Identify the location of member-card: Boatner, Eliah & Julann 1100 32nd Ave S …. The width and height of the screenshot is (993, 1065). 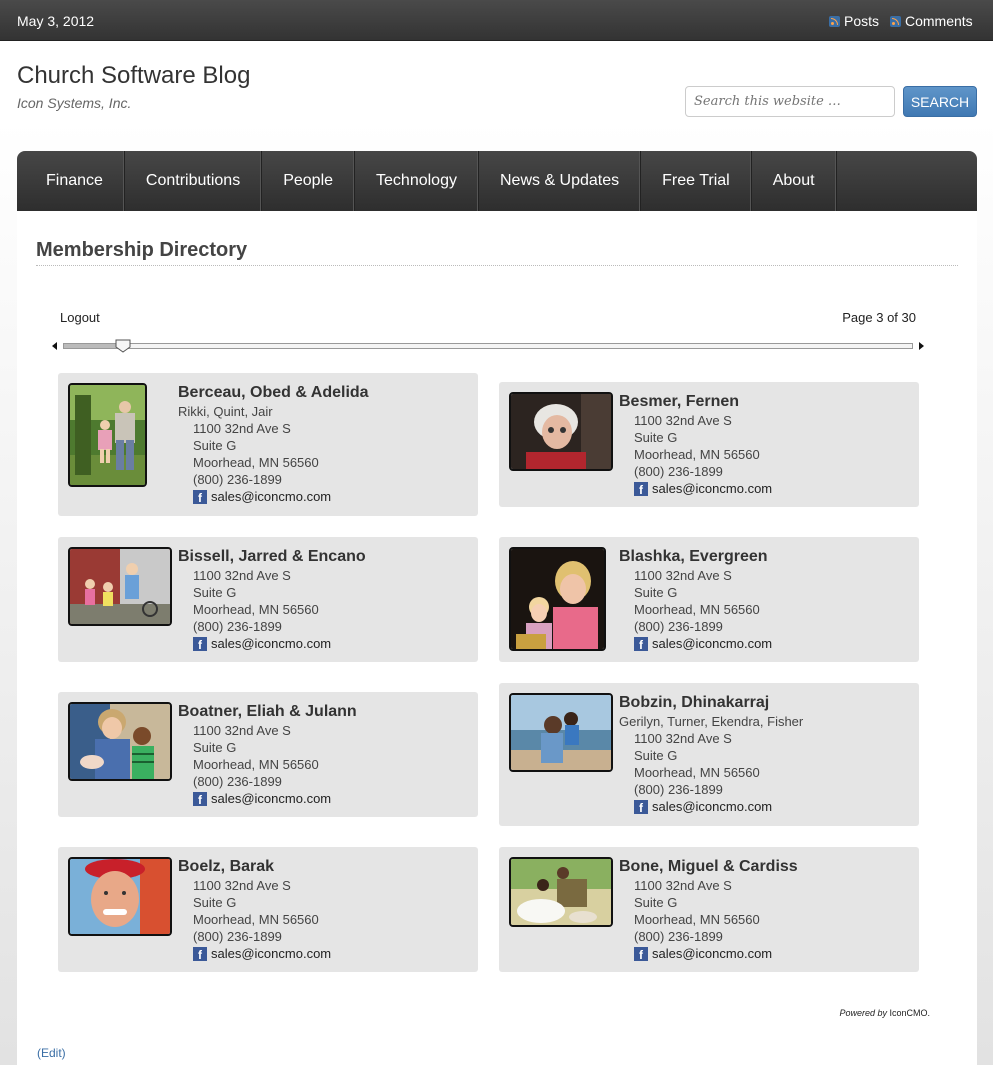
(268, 754).